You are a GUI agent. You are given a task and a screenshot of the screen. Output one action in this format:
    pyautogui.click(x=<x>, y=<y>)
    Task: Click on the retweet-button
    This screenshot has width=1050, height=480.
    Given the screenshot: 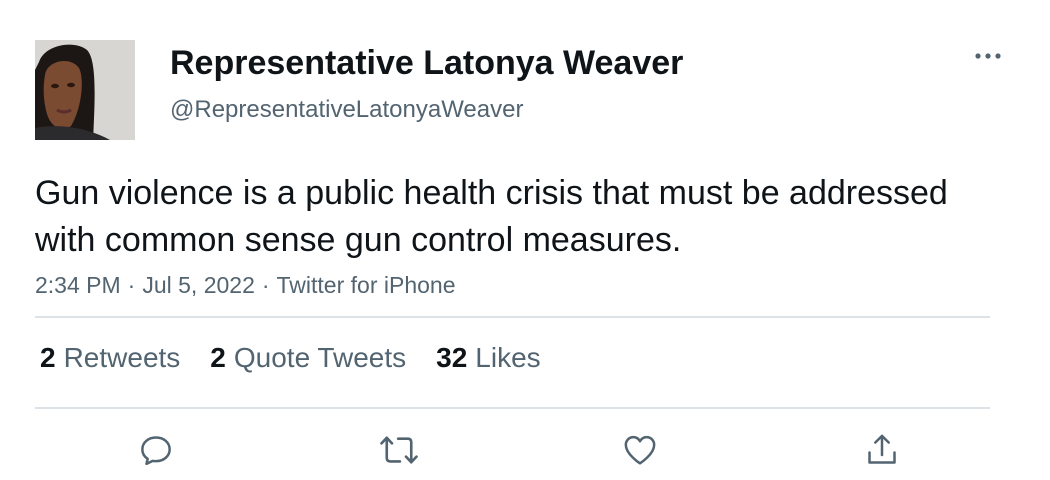 What is the action you would take?
    pyautogui.click(x=399, y=450)
    